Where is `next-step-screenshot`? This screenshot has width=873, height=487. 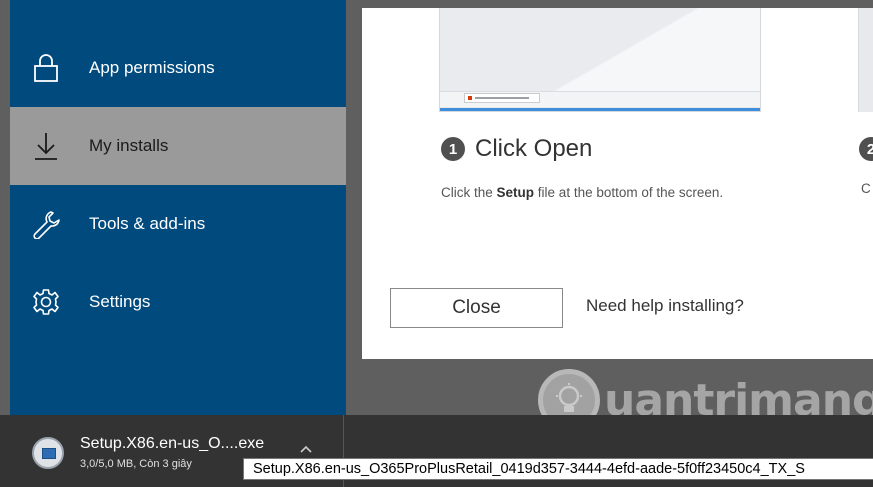 next-step-screenshot is located at coordinates (865, 60).